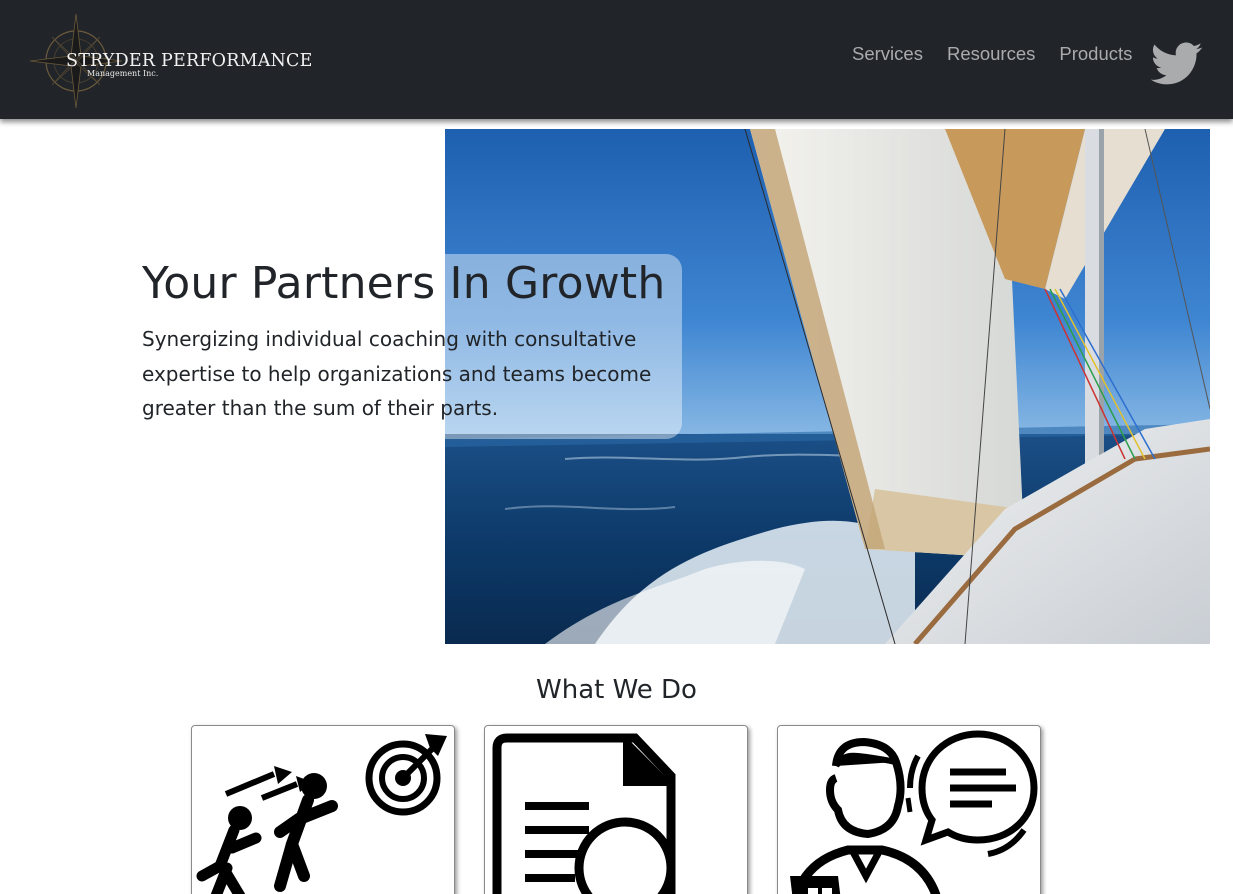  I want to click on twitter-icon, so click(1176, 63).